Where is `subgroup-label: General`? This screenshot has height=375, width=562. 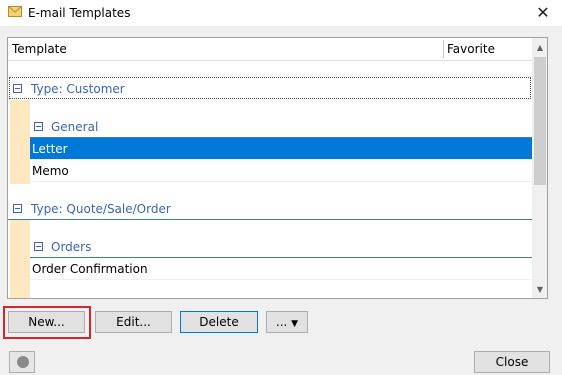
subgroup-label: General is located at coordinates (75, 127).